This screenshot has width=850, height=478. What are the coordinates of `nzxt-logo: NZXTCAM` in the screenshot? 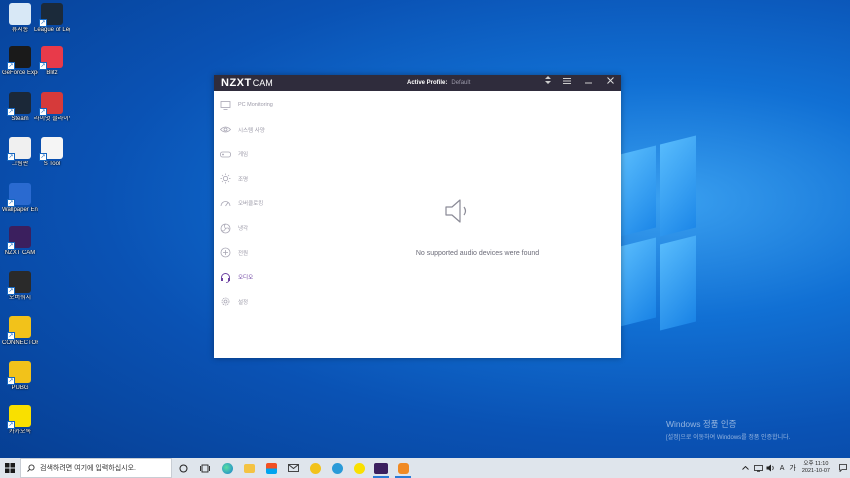 It's located at (247, 83).